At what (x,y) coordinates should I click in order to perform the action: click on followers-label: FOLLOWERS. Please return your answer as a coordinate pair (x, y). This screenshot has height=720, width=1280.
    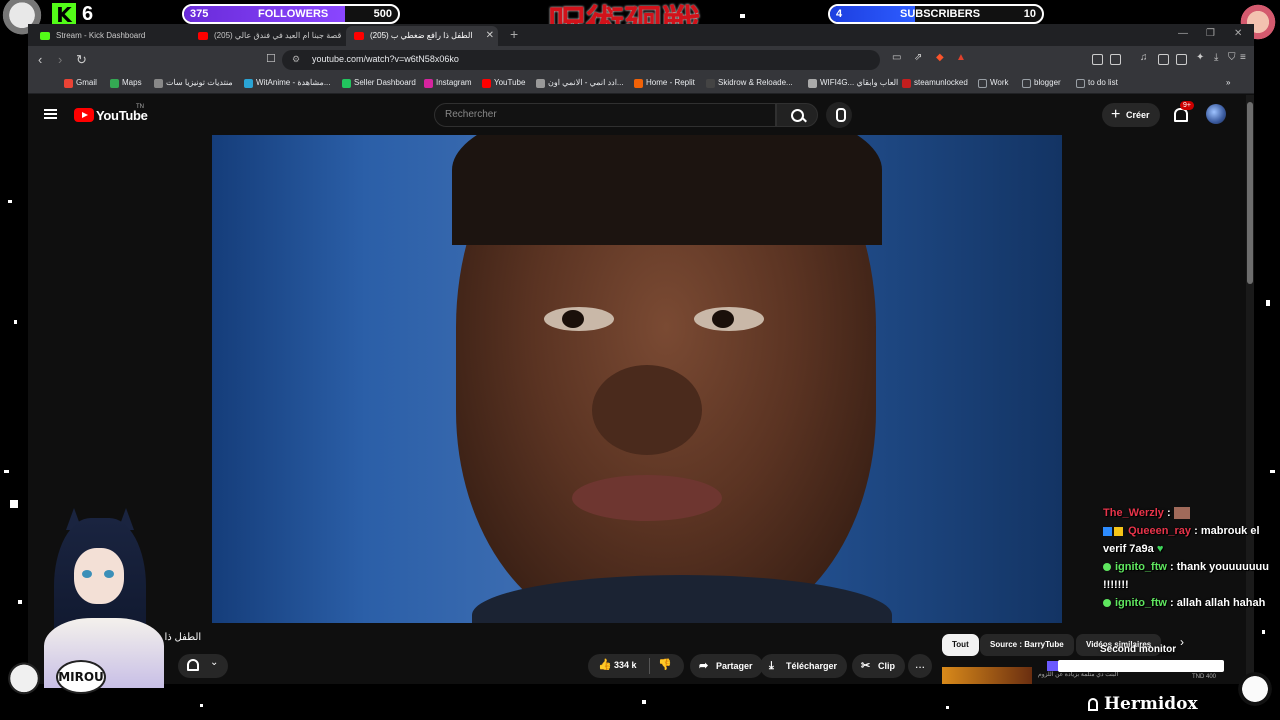
    Looking at the image, I should click on (293, 14).